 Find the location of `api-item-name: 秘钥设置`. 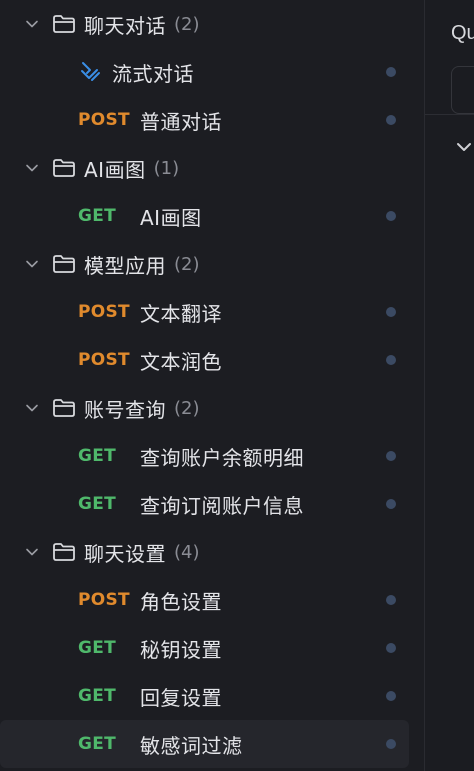

api-item-name: 秘钥设置 is located at coordinates (181, 649).